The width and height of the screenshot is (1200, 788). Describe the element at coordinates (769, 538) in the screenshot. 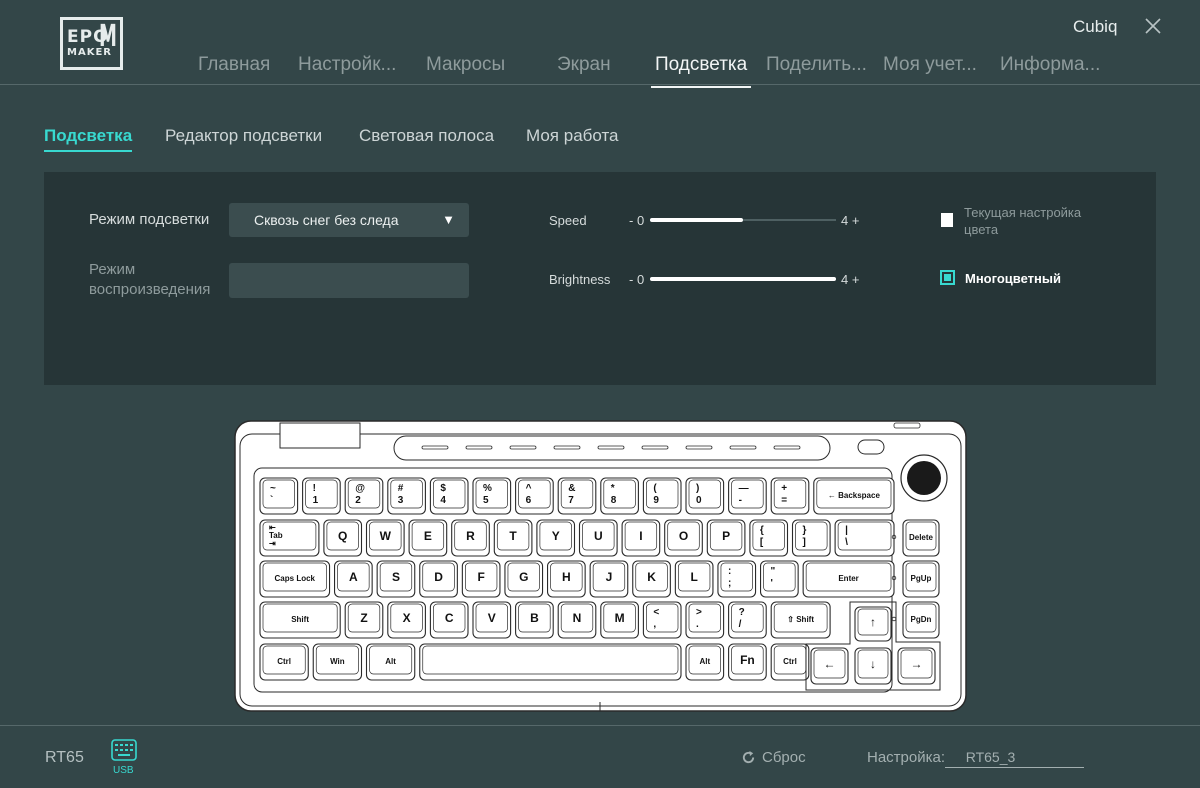

I see `key-r1-k11: {[` at that location.